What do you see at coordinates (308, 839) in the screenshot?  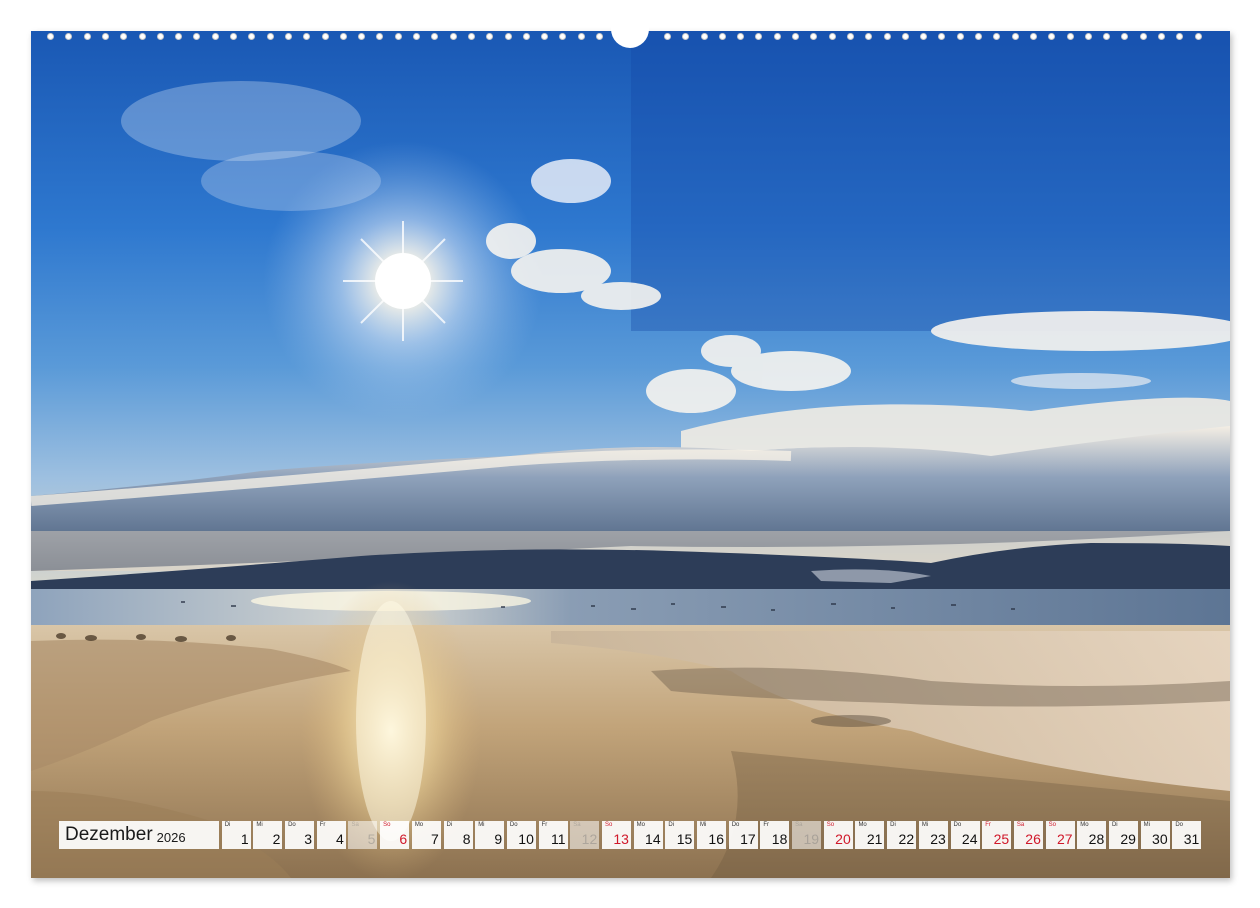 I see `day-number: 3` at bounding box center [308, 839].